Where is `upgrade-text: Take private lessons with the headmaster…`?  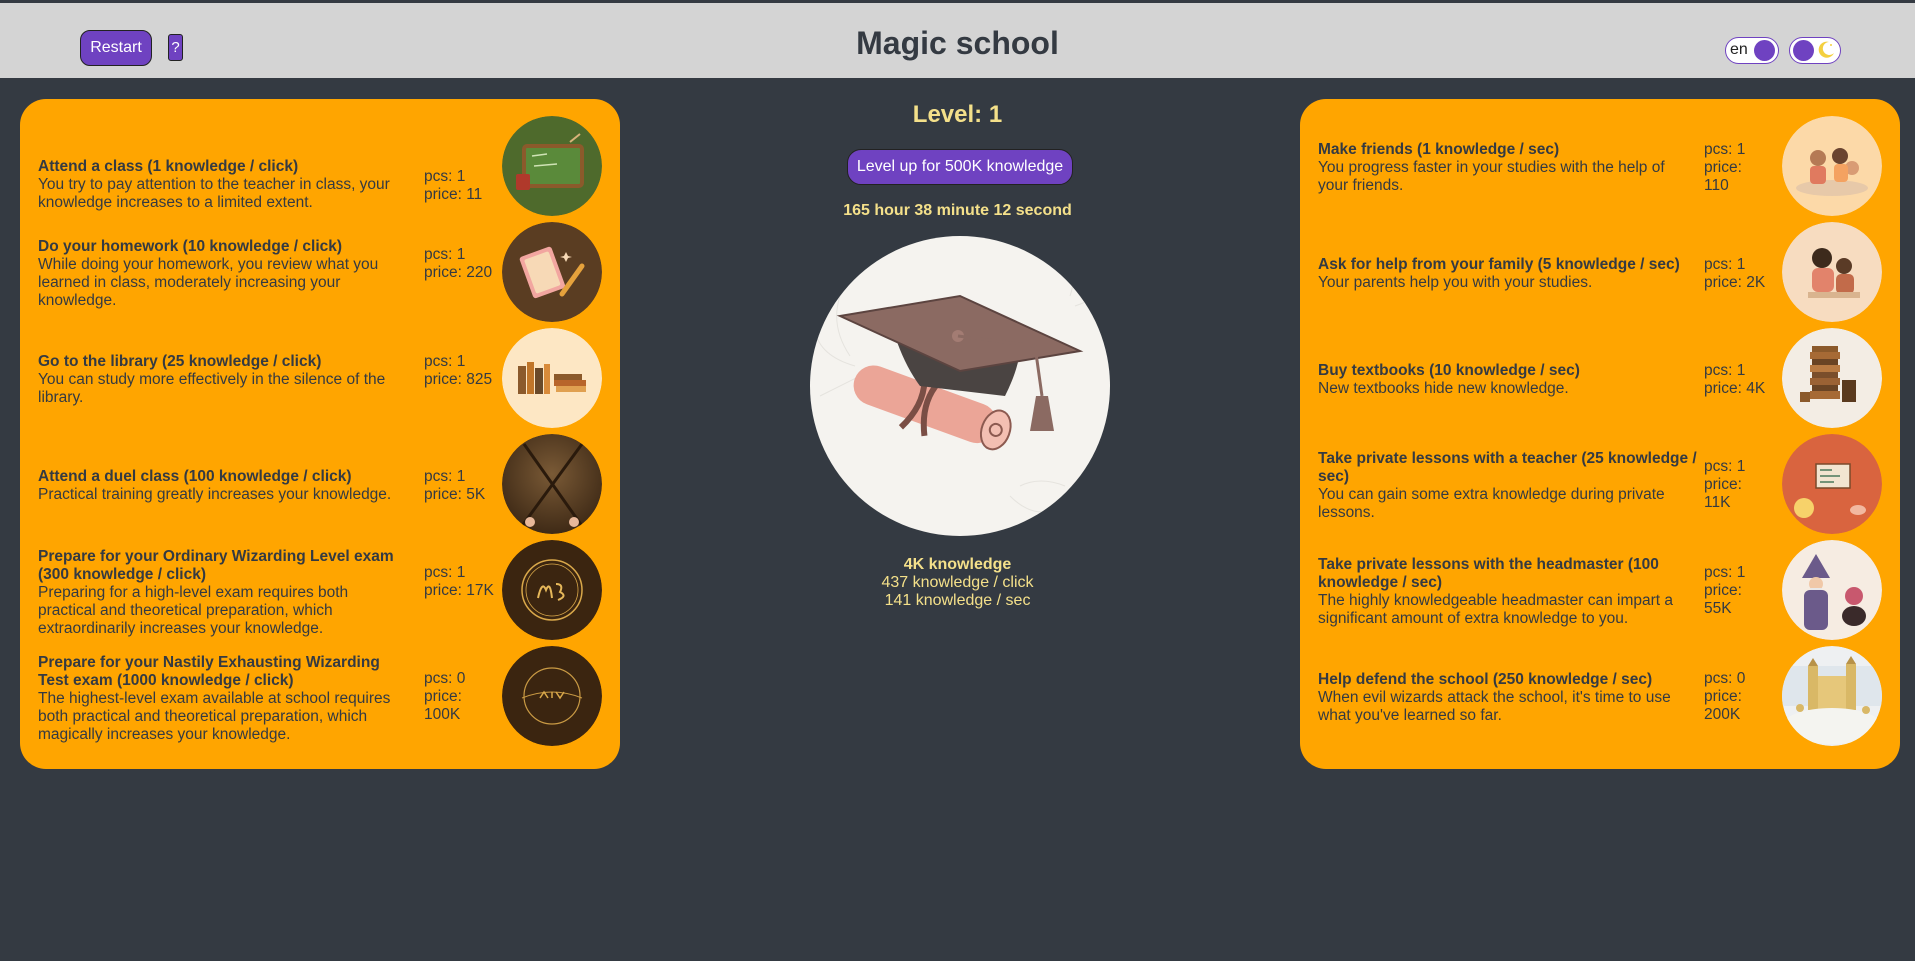 upgrade-text: Take private lessons with the headmaster… is located at coordinates (1508, 592).